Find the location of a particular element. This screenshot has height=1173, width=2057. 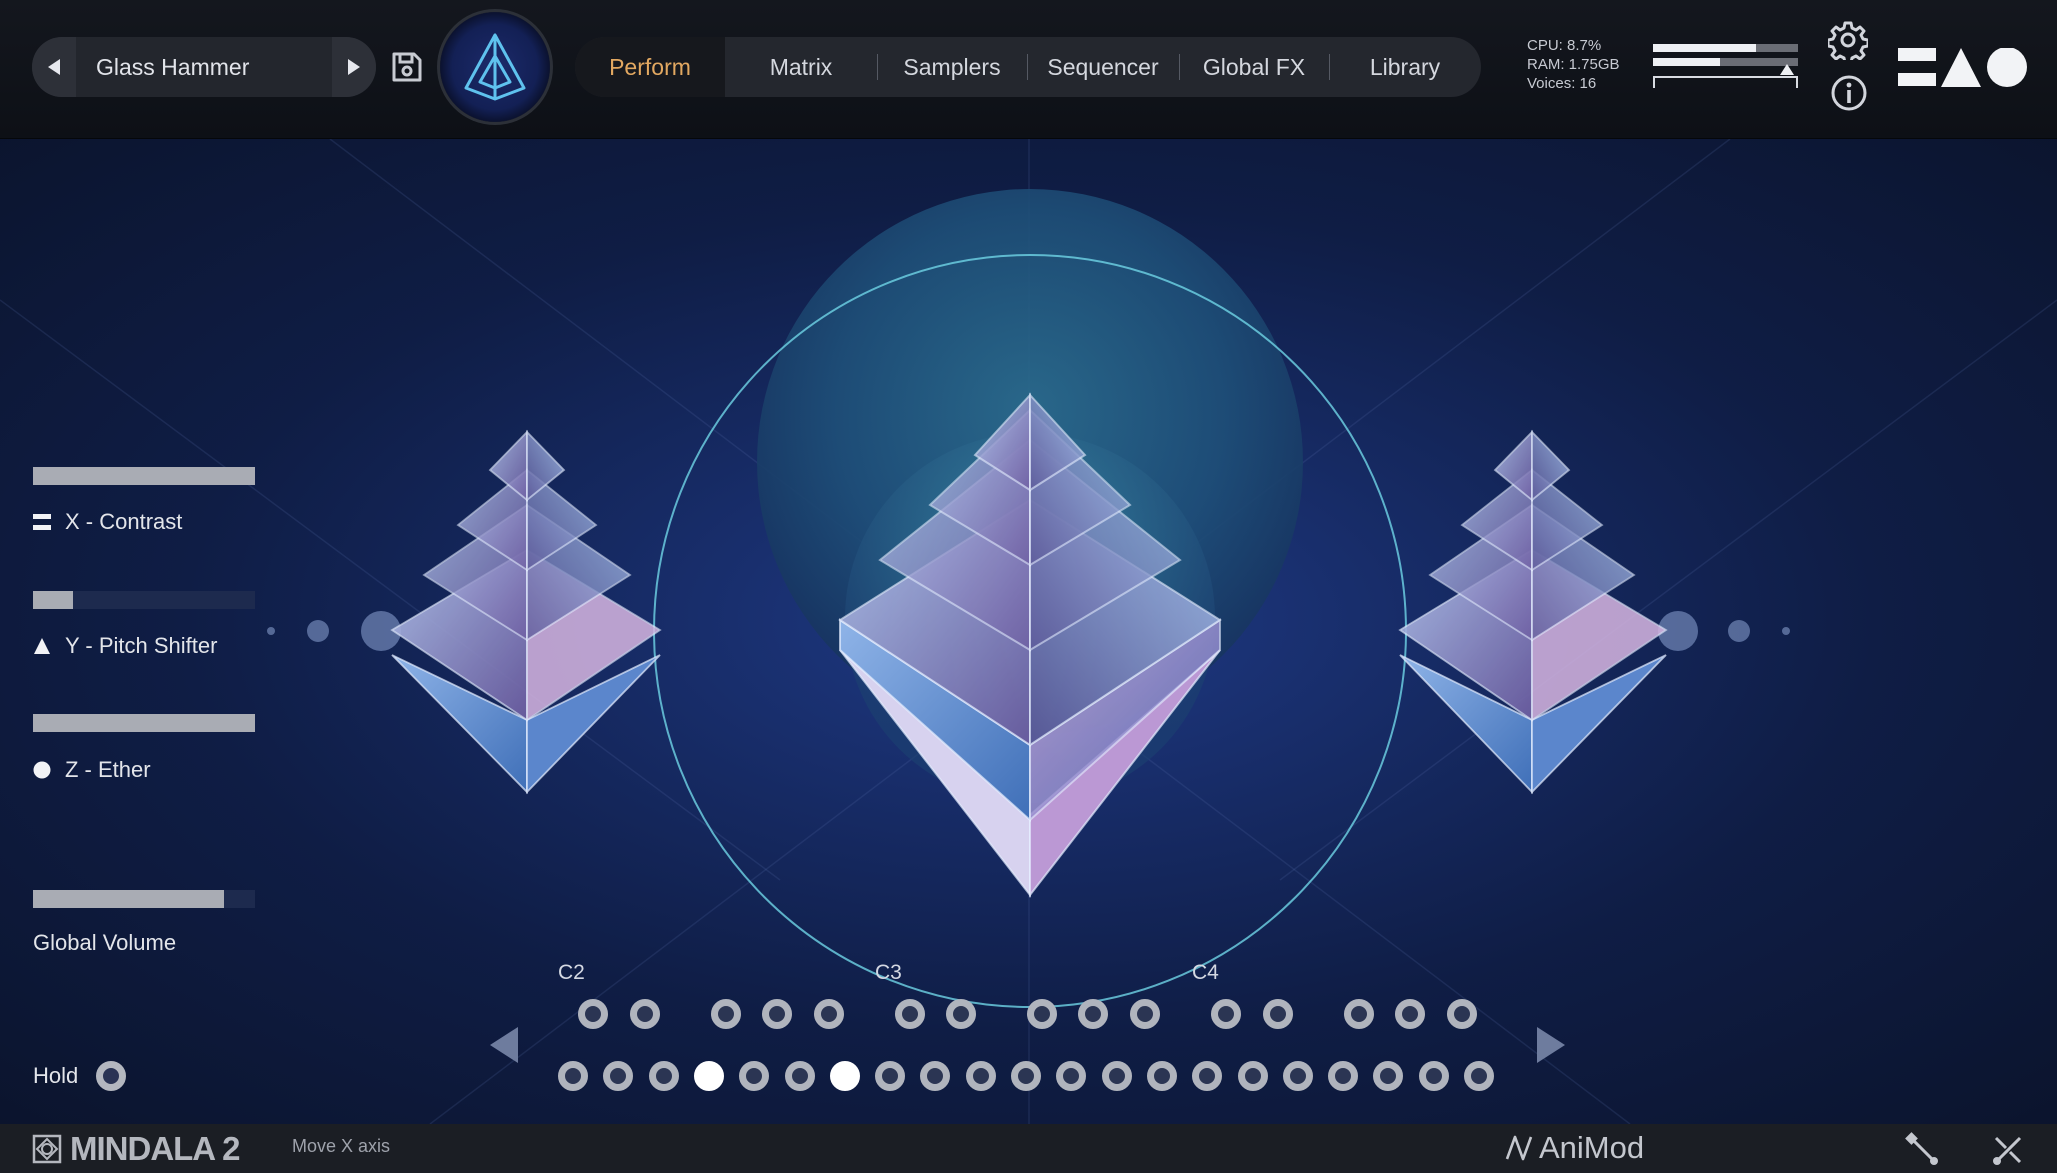

z-ether-label-row: Z - Ether is located at coordinates (92, 770).